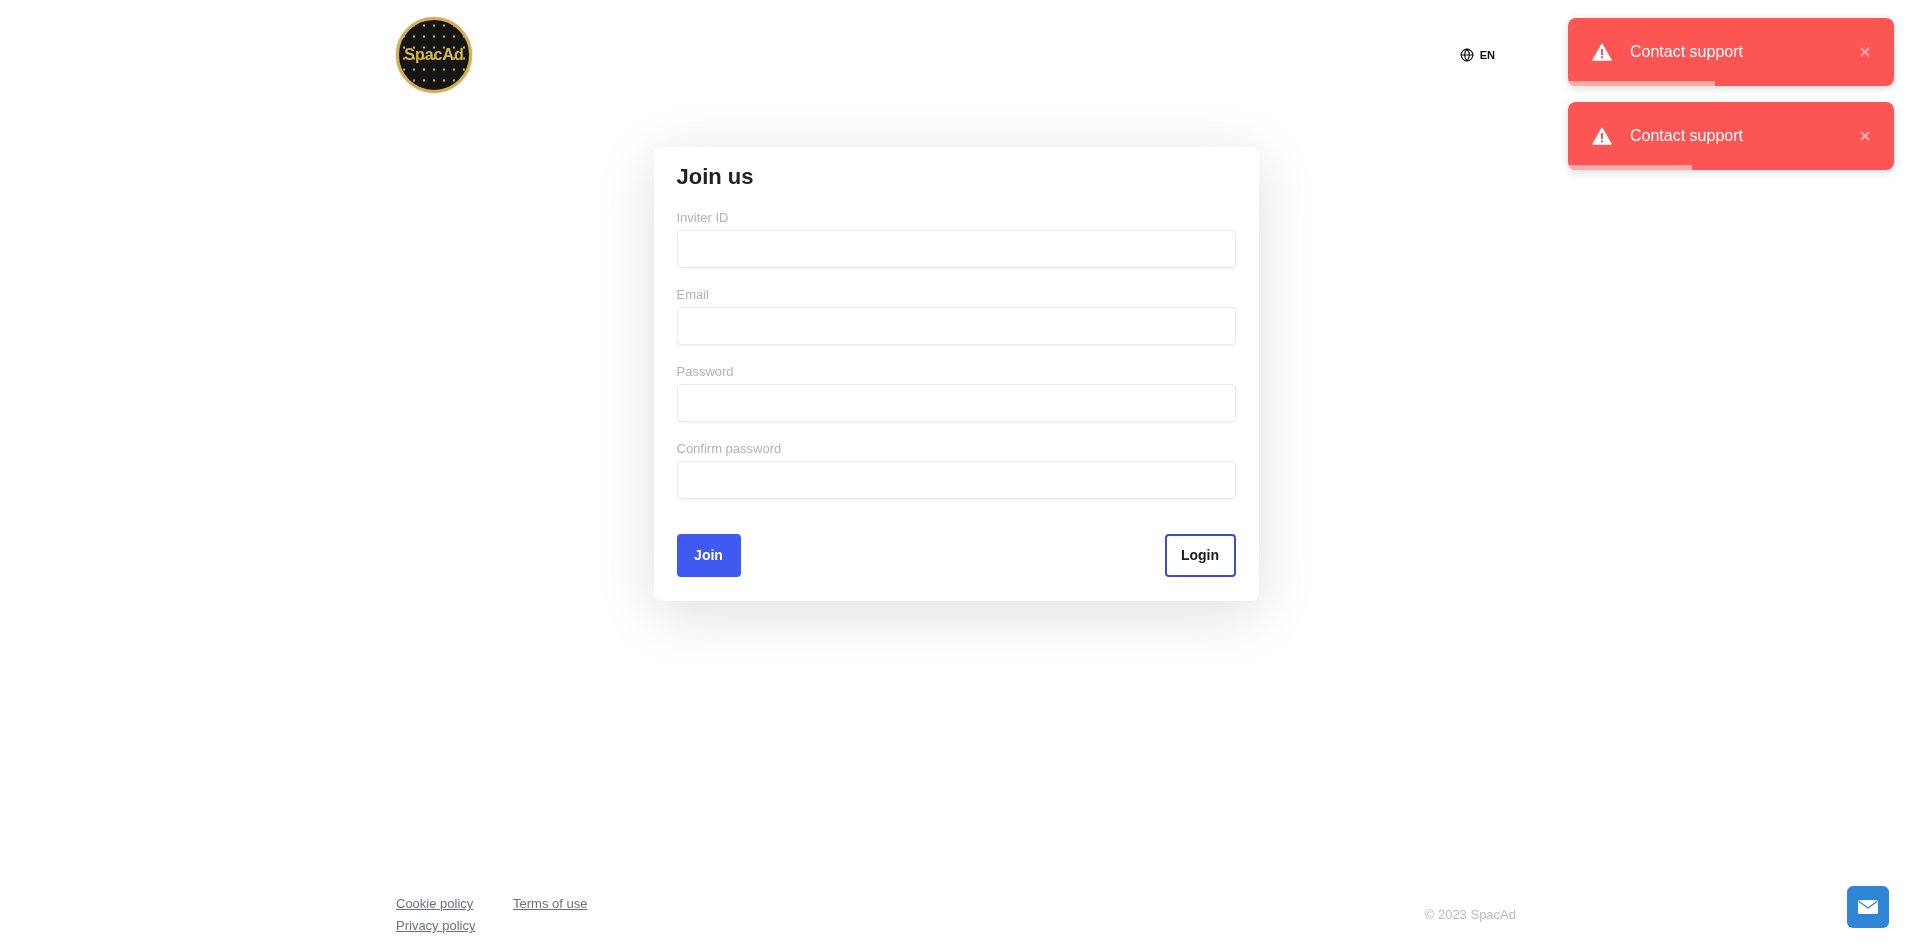  What do you see at coordinates (693, 295) in the screenshot?
I see `field-label: Email` at bounding box center [693, 295].